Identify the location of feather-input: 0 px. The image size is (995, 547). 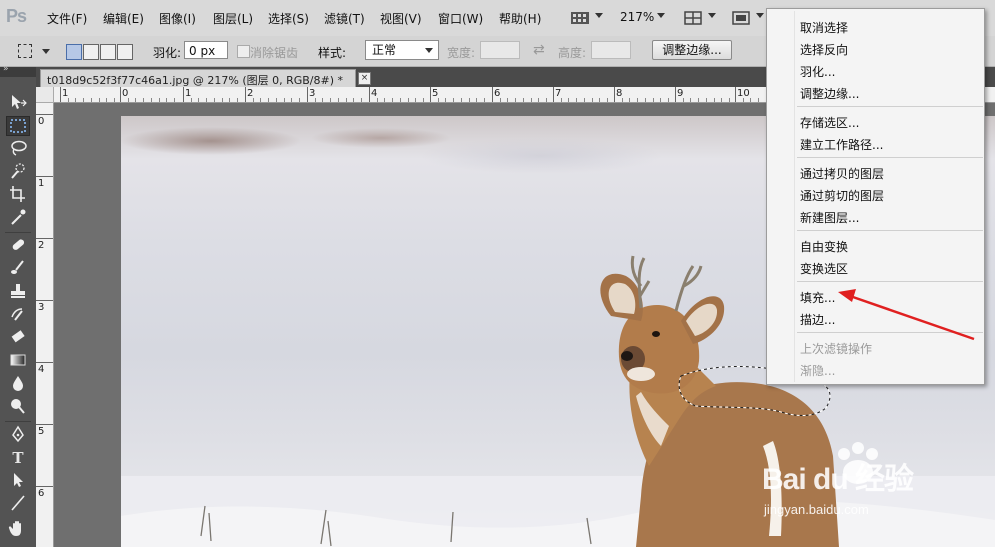
(206, 50).